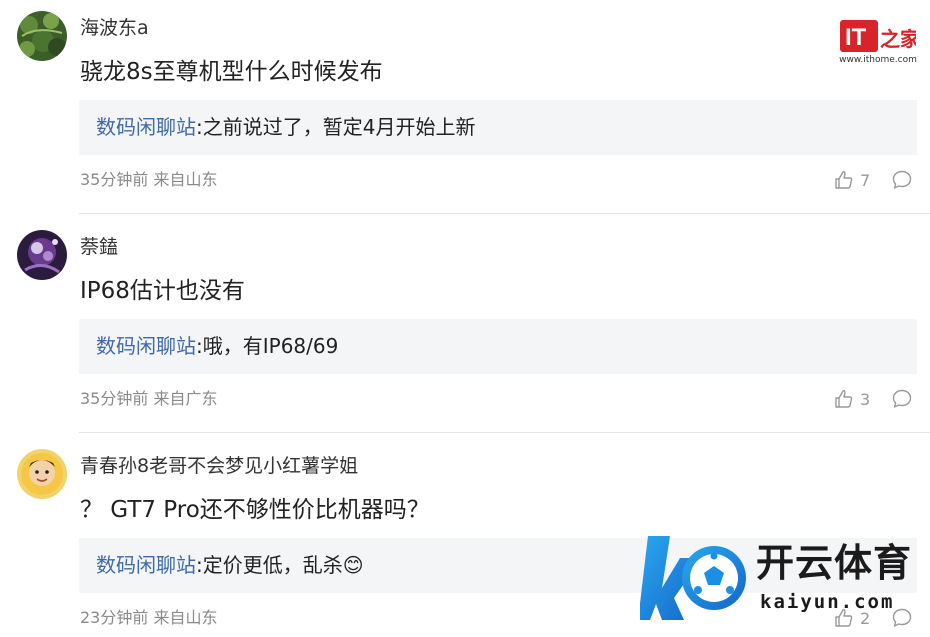 This screenshot has height=637, width=930. What do you see at coordinates (498, 346) in the screenshot?
I see `reply-box: 数码闲聊站:哦，有IP68/69` at bounding box center [498, 346].